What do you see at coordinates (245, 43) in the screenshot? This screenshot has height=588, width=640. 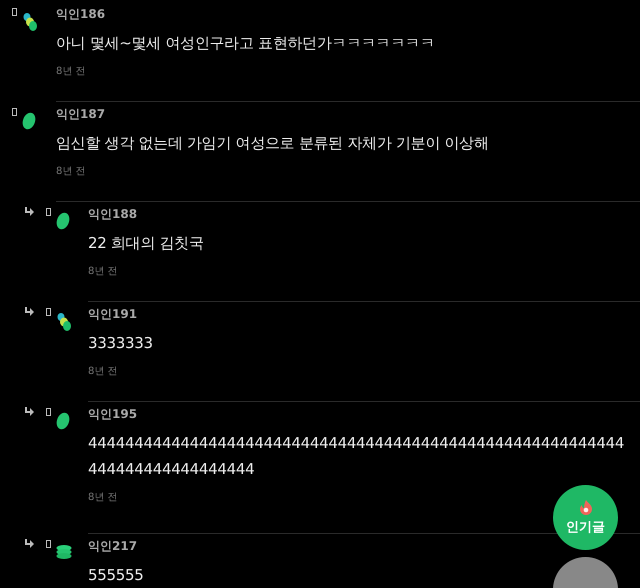 I see `comment-text: 아니 몇세~몇세 여성인구라고 표현하던가ㅋㅋㅋㅋㅋㅋㅋ` at bounding box center [245, 43].